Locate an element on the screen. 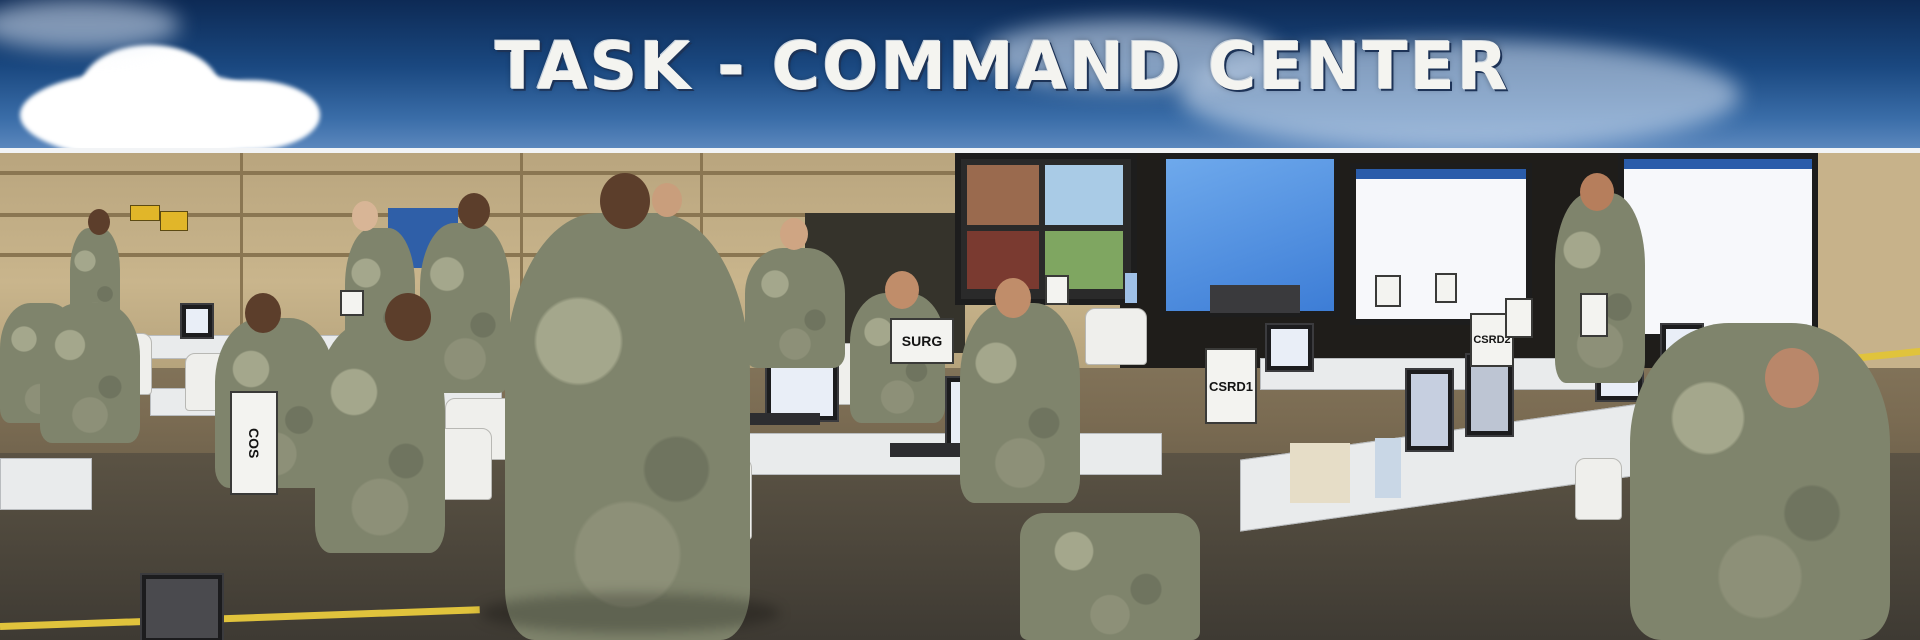 The image size is (1920, 640). backpack is located at coordinates (1110, 576).